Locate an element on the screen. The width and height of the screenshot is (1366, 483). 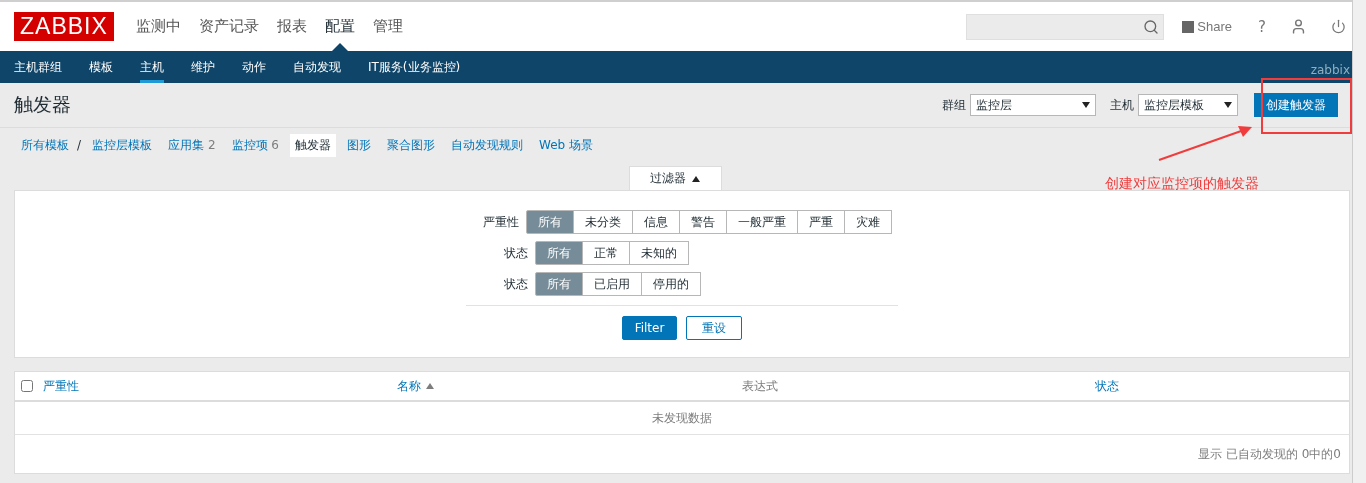
breadcrumb-link: 监控项 6 is located at coordinates (255, 145).